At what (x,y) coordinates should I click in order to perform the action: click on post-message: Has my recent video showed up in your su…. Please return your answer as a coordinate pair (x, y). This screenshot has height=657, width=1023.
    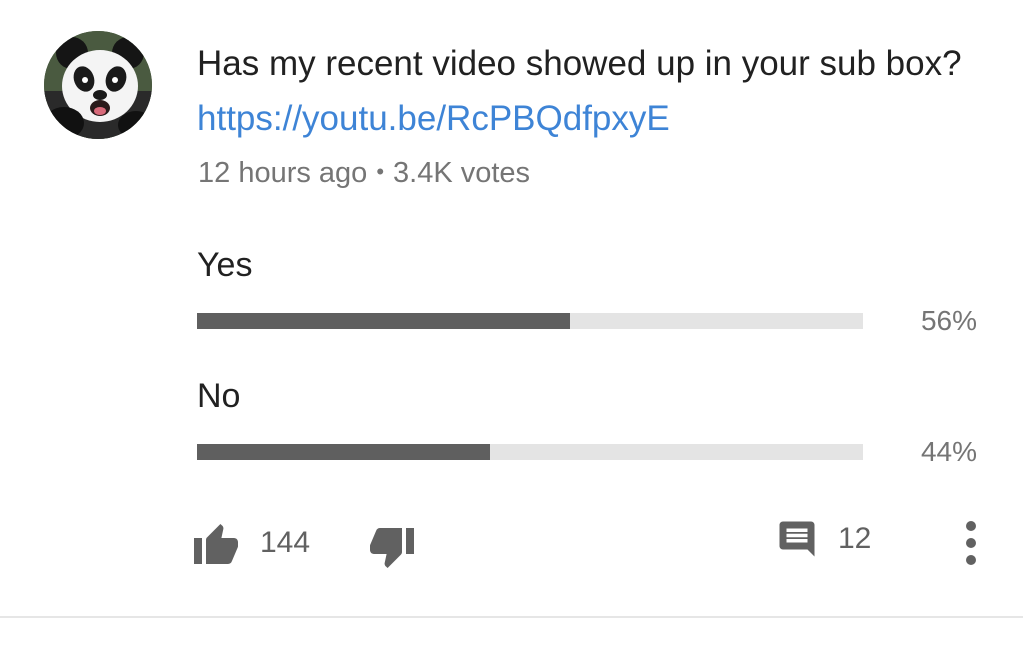
    Looking at the image, I should click on (579, 63).